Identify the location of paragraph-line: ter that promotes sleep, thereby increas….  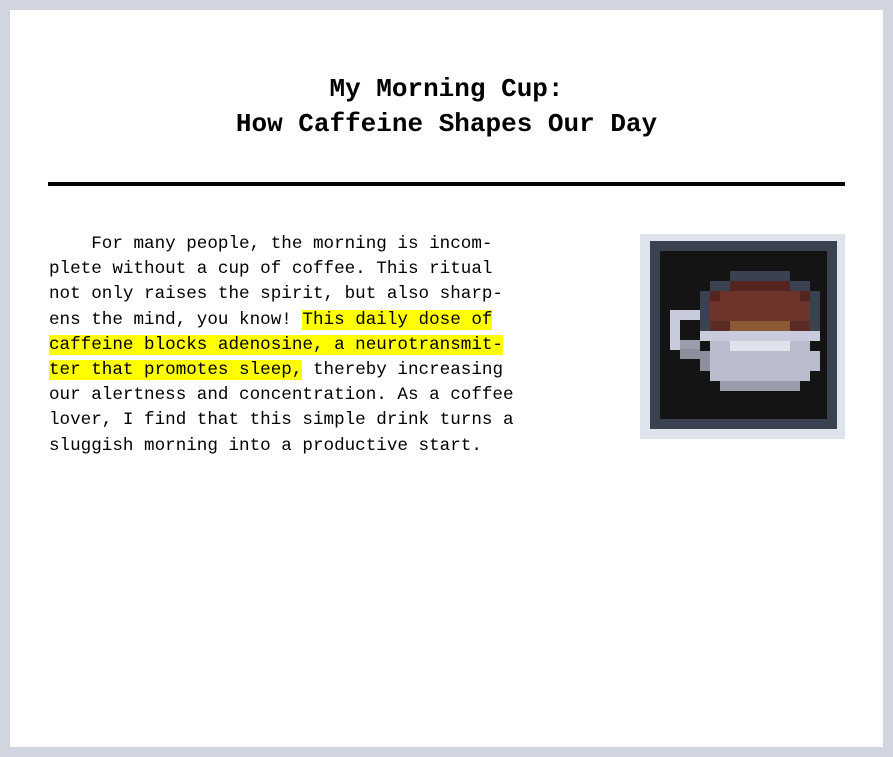
(276, 370).